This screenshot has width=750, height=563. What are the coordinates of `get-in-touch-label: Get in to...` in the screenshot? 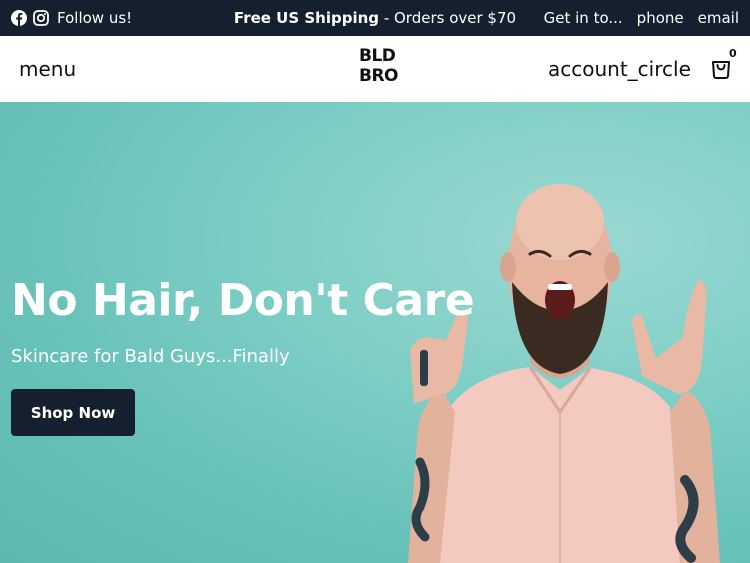 It's located at (583, 18).